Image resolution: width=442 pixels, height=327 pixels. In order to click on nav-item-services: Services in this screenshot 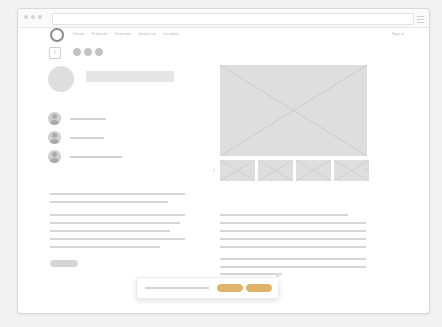, I will do `click(123, 33)`.